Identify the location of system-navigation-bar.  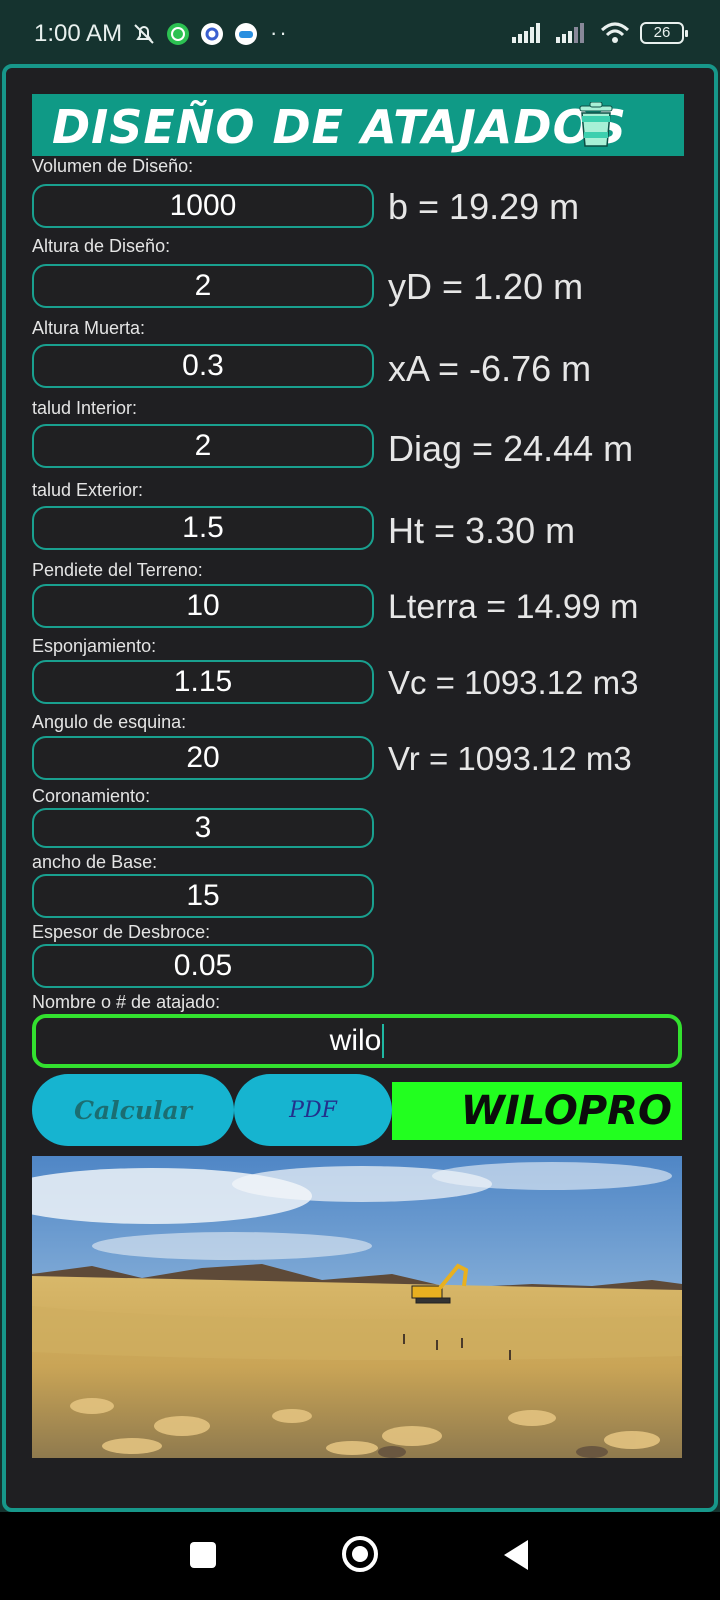
(360, 1556).